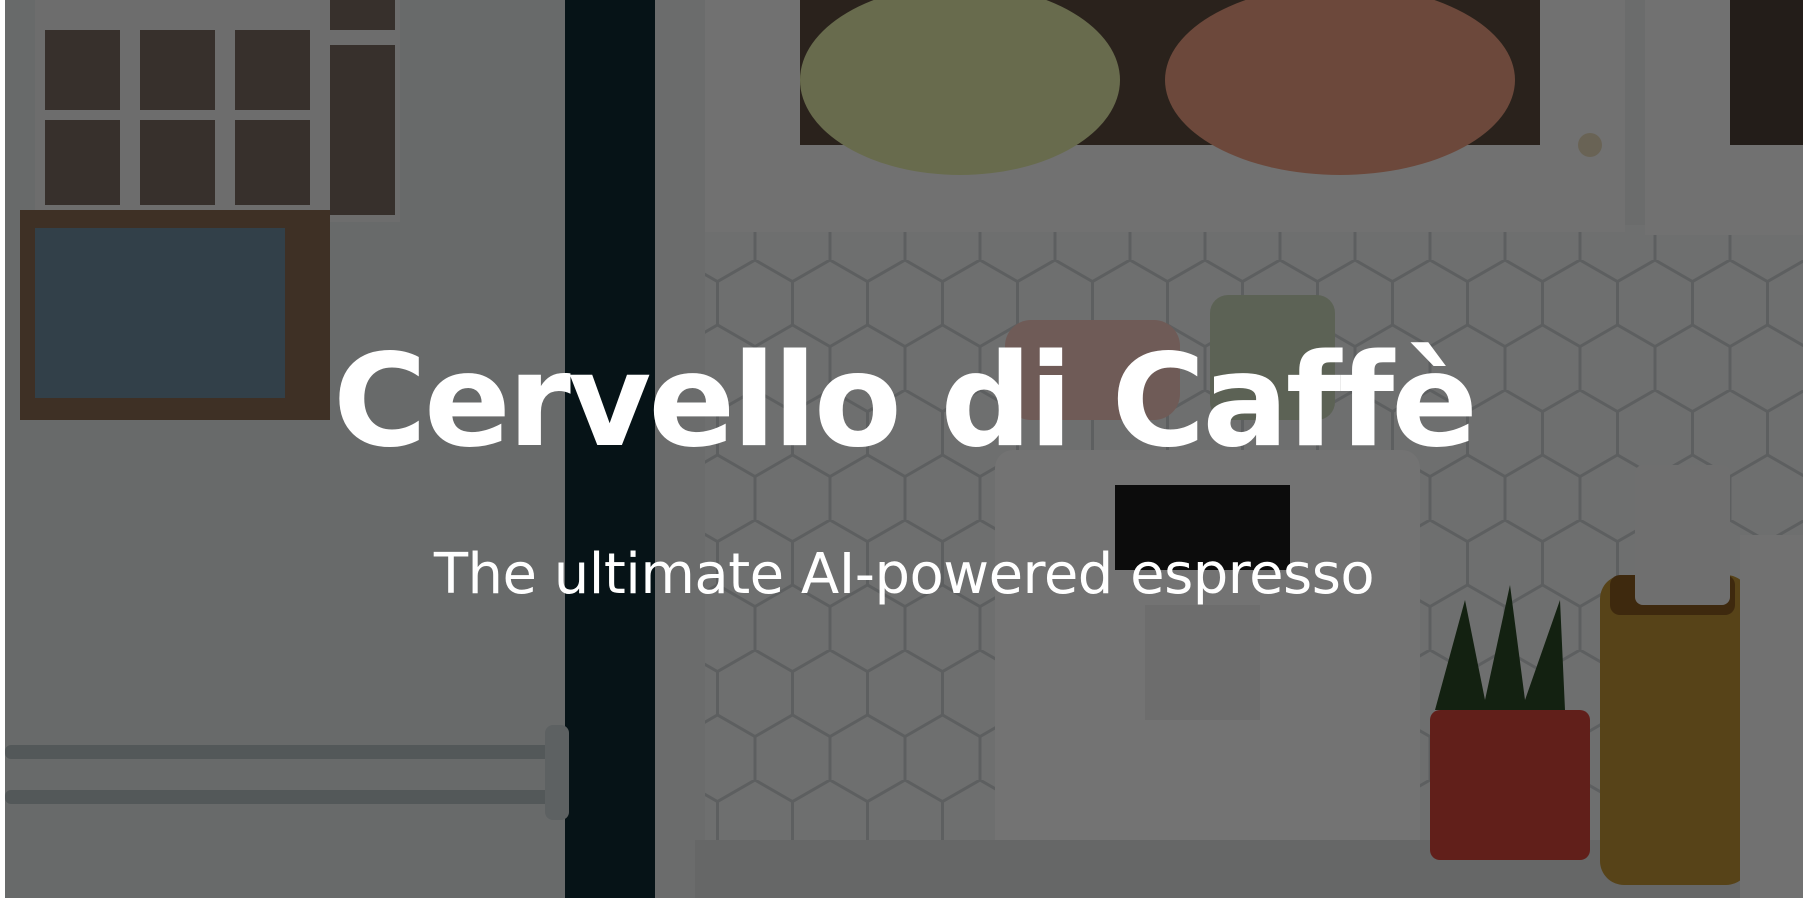 Image resolution: width=1808 pixels, height=908 pixels. I want to click on hero-title: Cervello di Caffè, so click(905, 401).